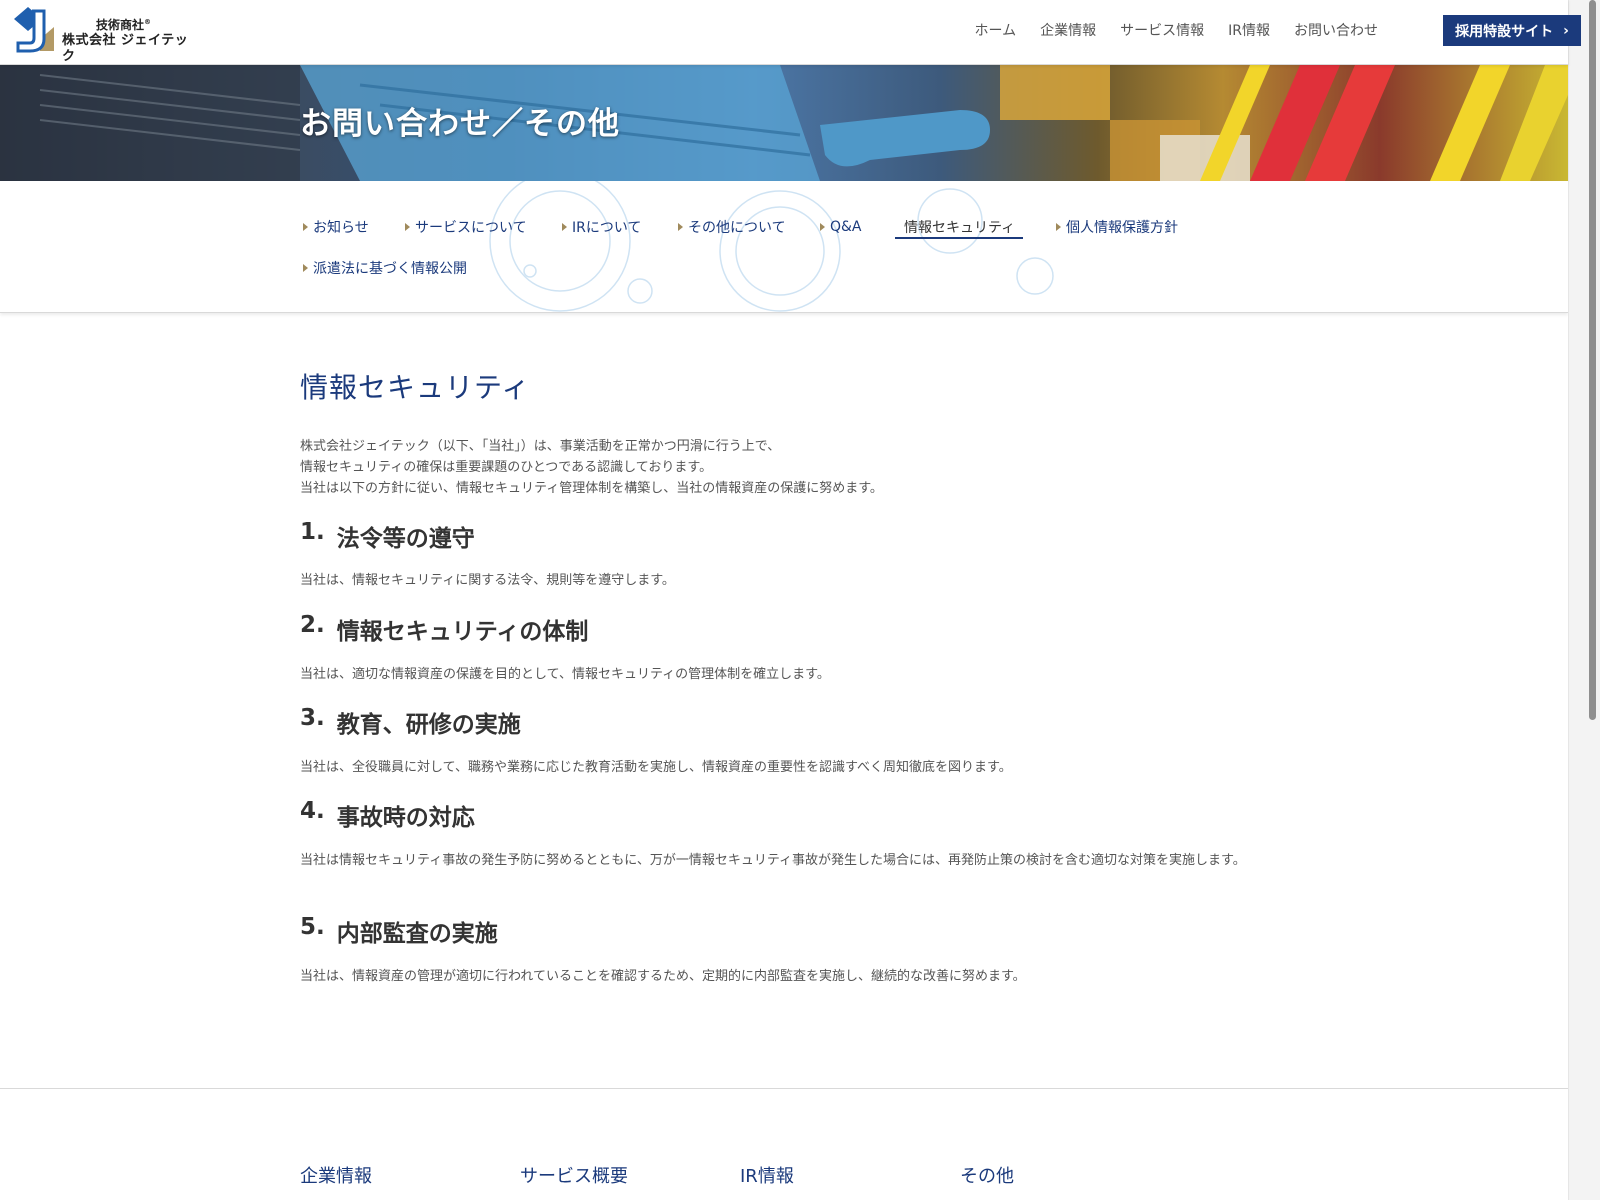  I want to click on page-title: 情報セキュリティ, so click(415, 387).